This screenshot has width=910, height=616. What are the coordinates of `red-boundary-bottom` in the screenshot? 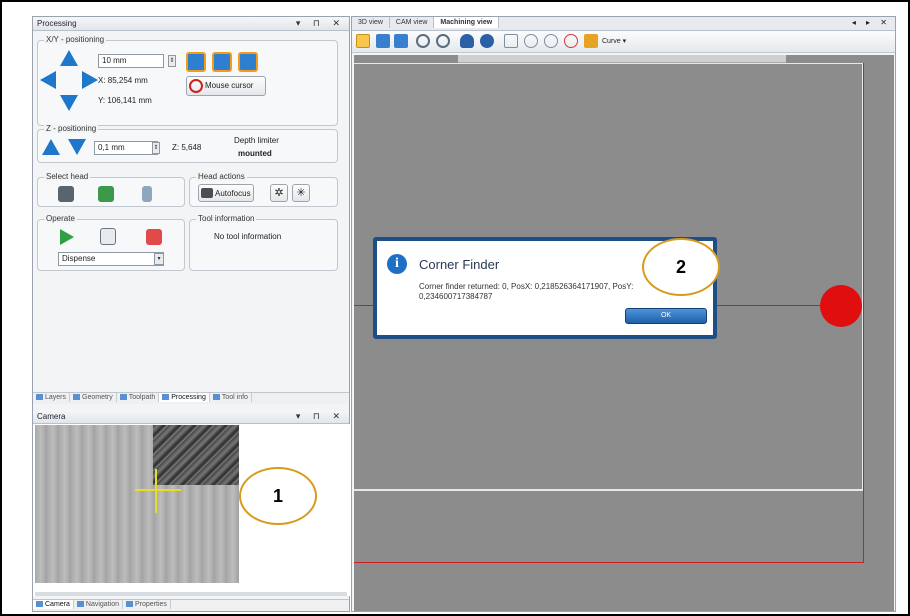 It's located at (609, 562).